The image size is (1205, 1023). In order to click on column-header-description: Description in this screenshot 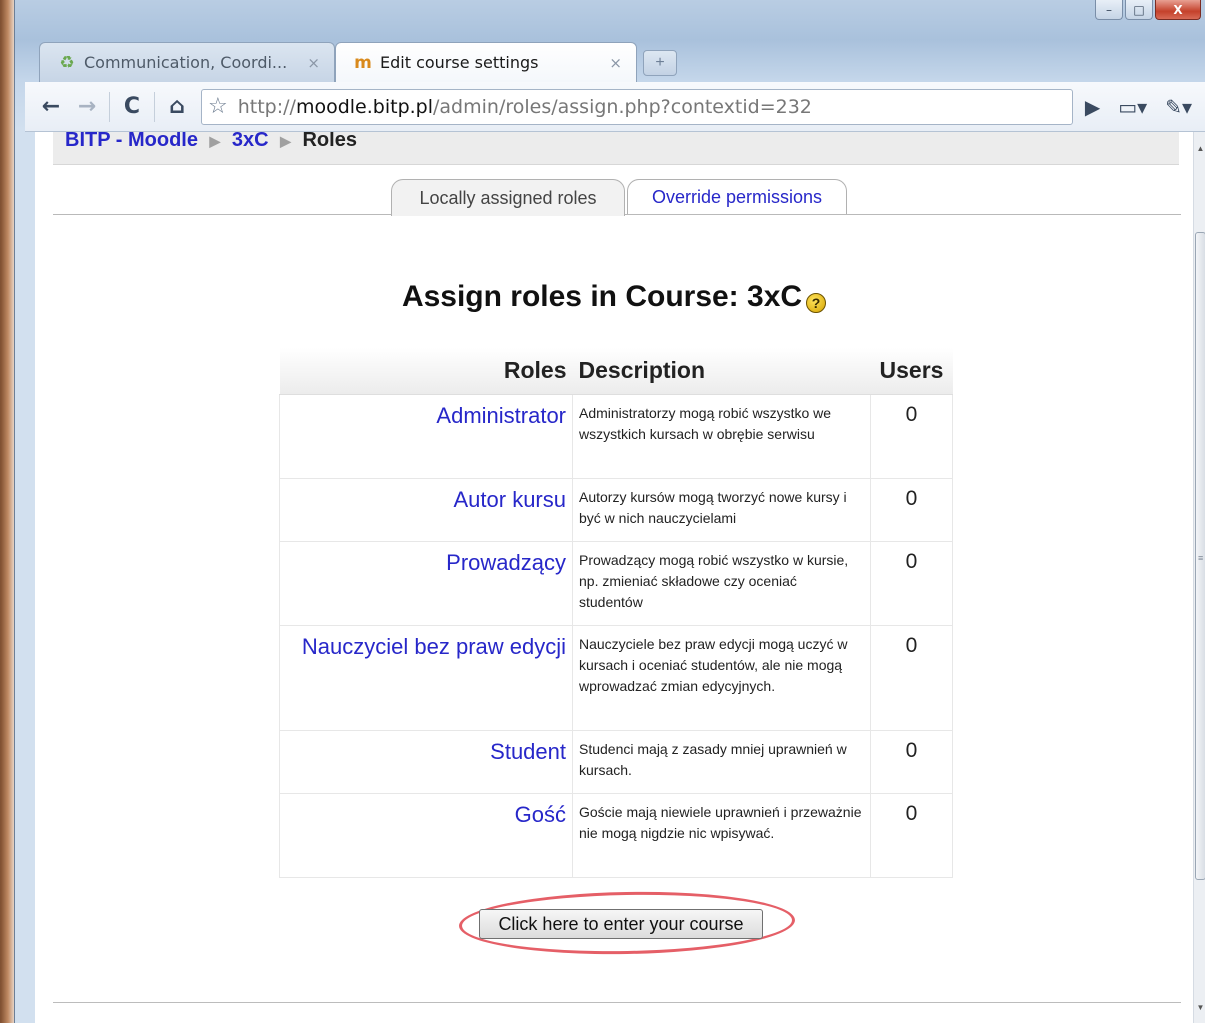, I will do `click(721, 371)`.